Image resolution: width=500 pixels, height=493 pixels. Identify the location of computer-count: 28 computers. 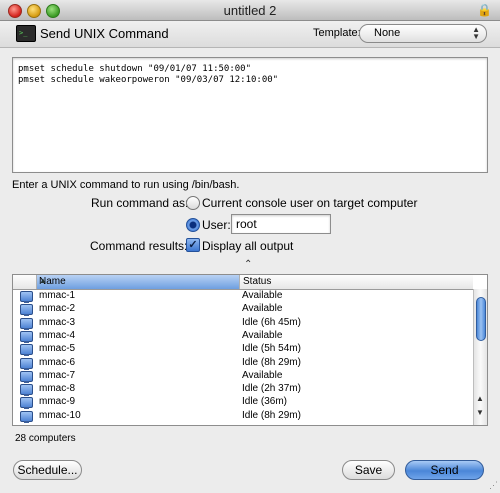
(45, 438).